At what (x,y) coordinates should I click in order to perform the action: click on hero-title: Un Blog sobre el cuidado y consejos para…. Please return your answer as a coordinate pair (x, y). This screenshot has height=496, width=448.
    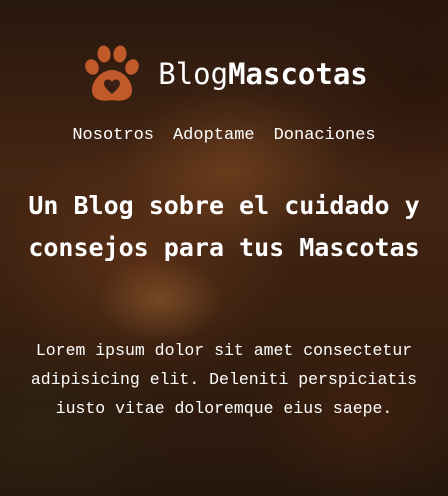
    Looking at the image, I should click on (224, 226).